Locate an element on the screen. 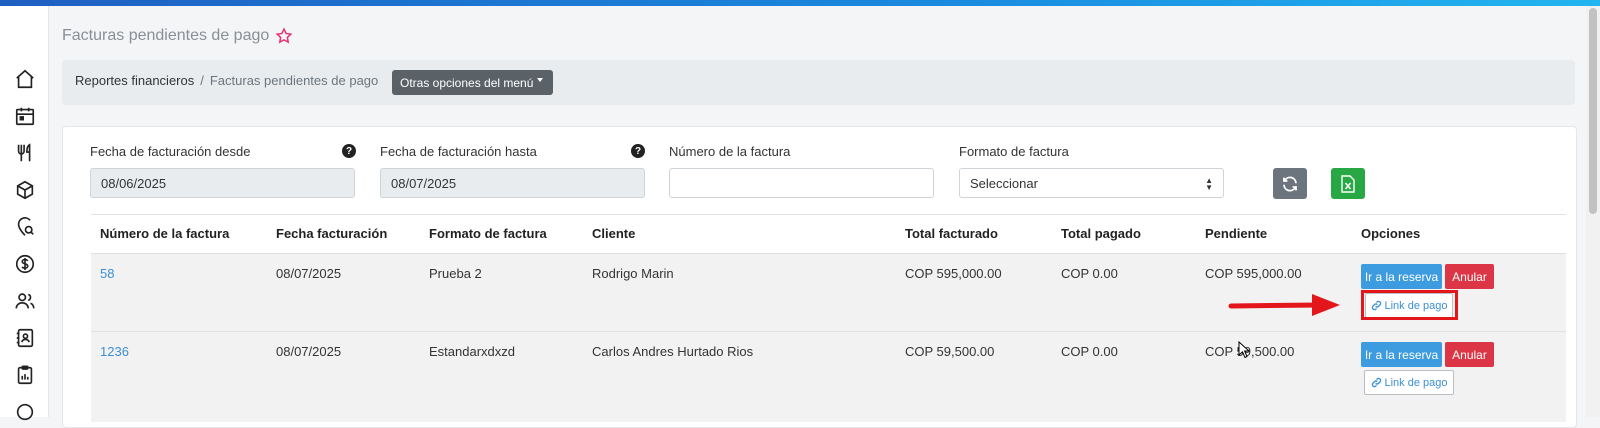 The width and height of the screenshot is (1600, 428). client-name: Carlos Andres Hurtado Rios is located at coordinates (673, 351).